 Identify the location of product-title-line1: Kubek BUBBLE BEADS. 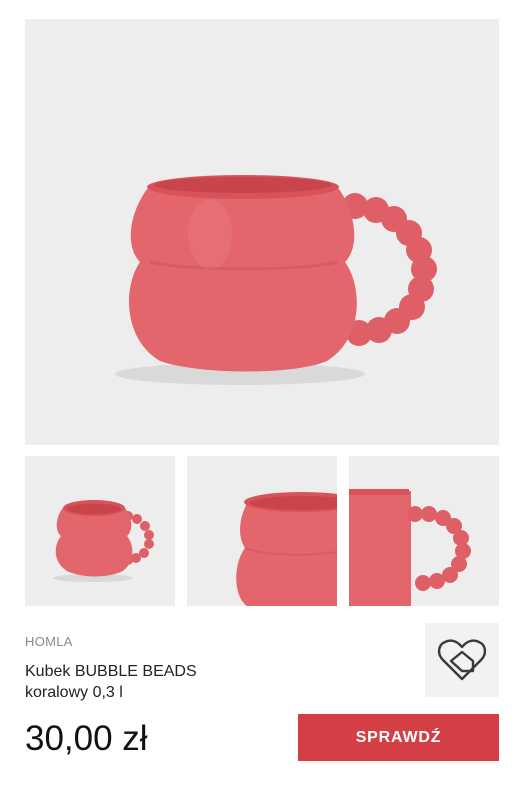
(111, 671).